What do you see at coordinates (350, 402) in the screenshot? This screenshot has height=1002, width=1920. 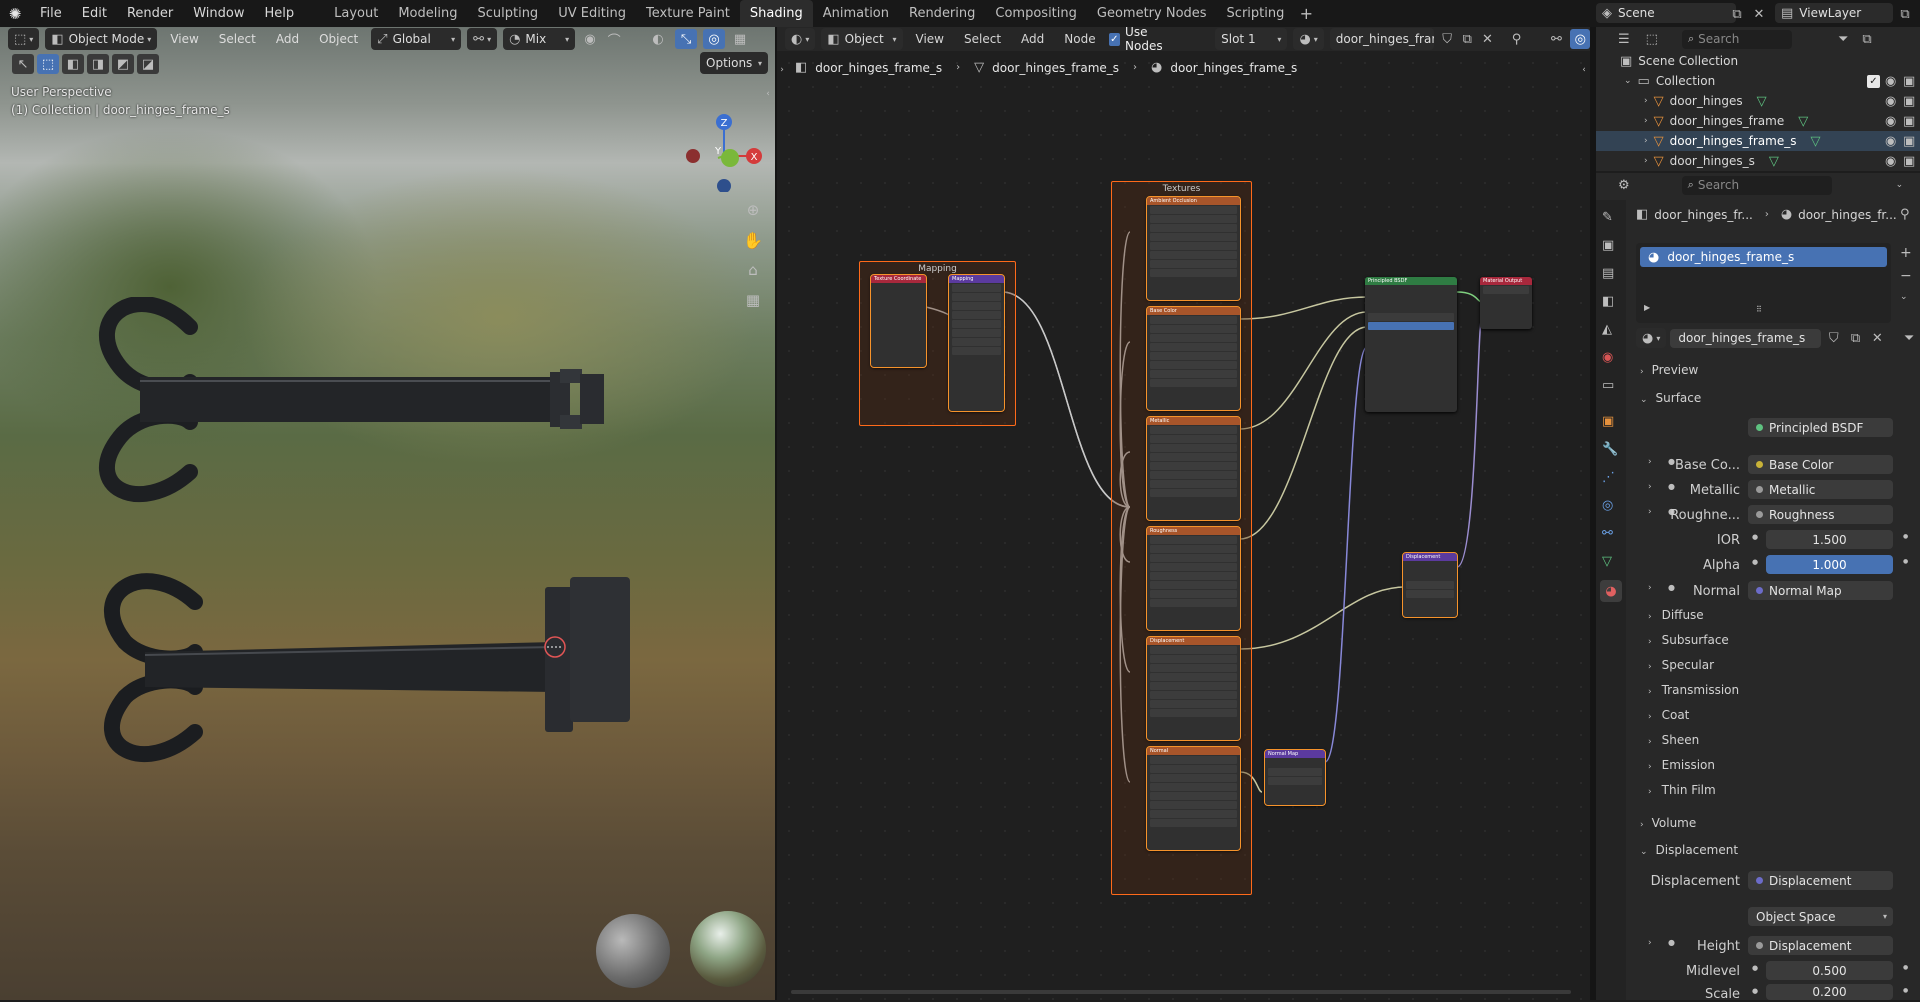 I see `hinge-top-model` at bounding box center [350, 402].